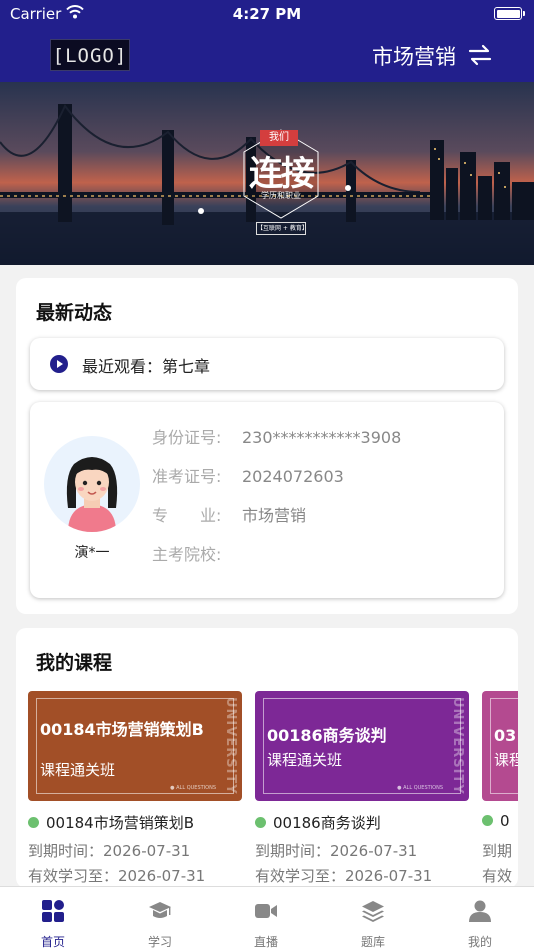  What do you see at coordinates (479, 942) in the screenshot?
I see `tab-mine-label: 我的` at bounding box center [479, 942].